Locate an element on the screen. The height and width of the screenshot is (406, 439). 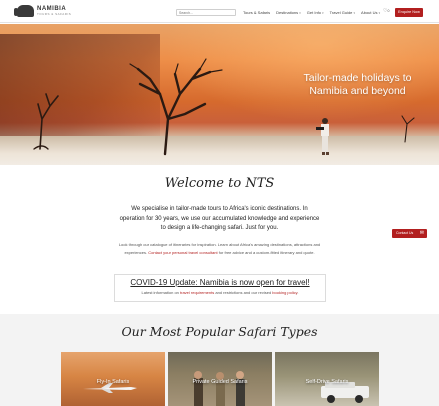
safari-card-fly-in: Fly-In Safaris is located at coordinates (113, 379).